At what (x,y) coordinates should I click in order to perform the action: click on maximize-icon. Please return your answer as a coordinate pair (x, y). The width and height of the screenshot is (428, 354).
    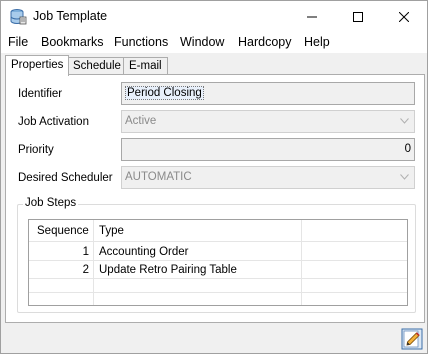
    Looking at the image, I should click on (358, 16).